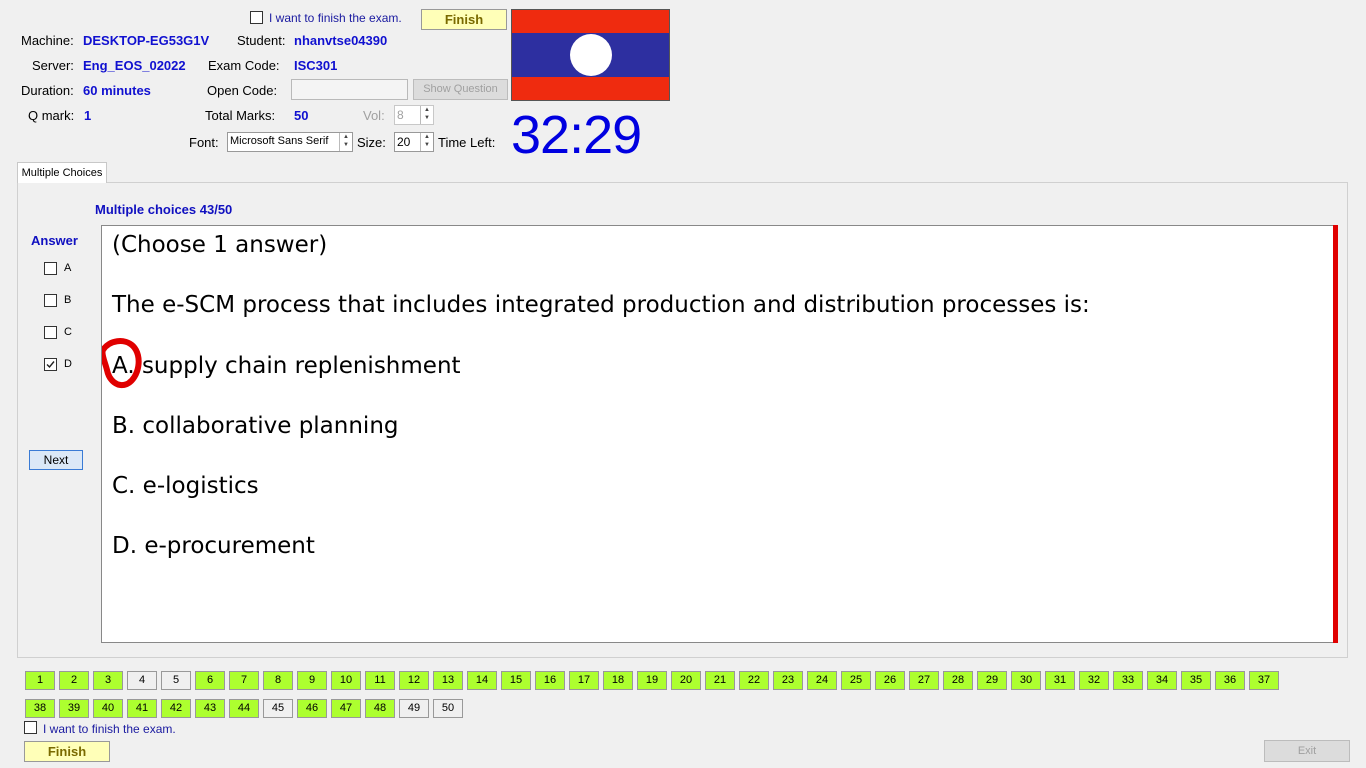 The width and height of the screenshot is (1366, 768). Describe the element at coordinates (68, 332) in the screenshot. I see `answer-letter-c: C` at that location.